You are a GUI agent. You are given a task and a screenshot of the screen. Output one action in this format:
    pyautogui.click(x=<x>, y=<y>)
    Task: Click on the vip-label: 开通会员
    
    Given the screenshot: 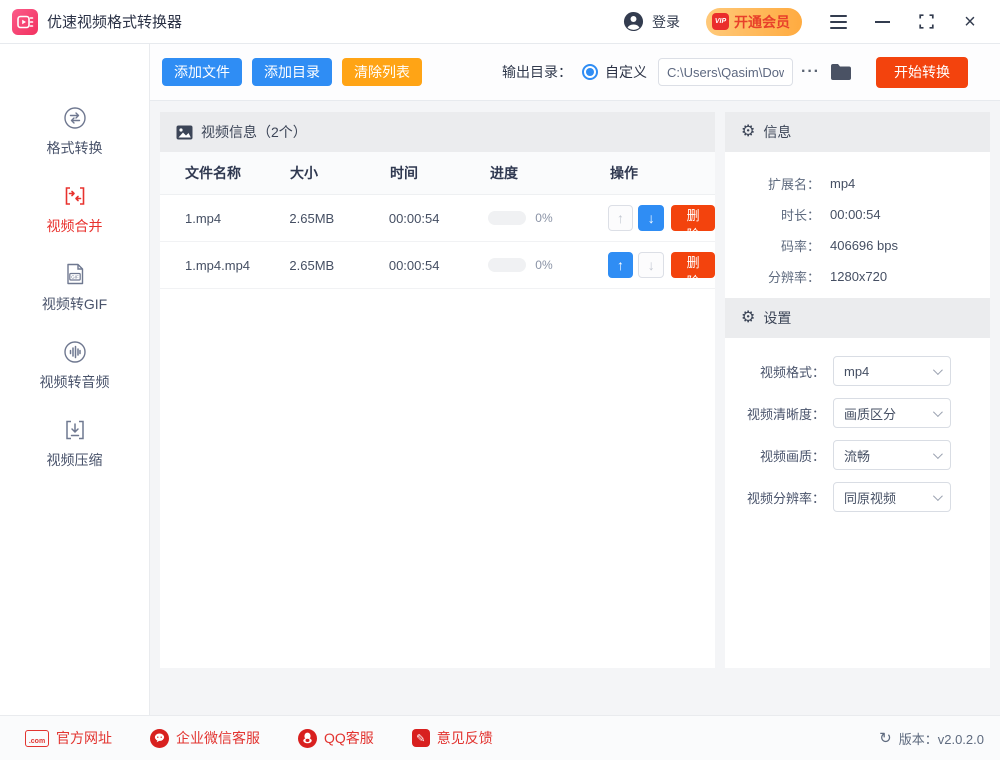 What is the action you would take?
    pyautogui.click(x=762, y=21)
    